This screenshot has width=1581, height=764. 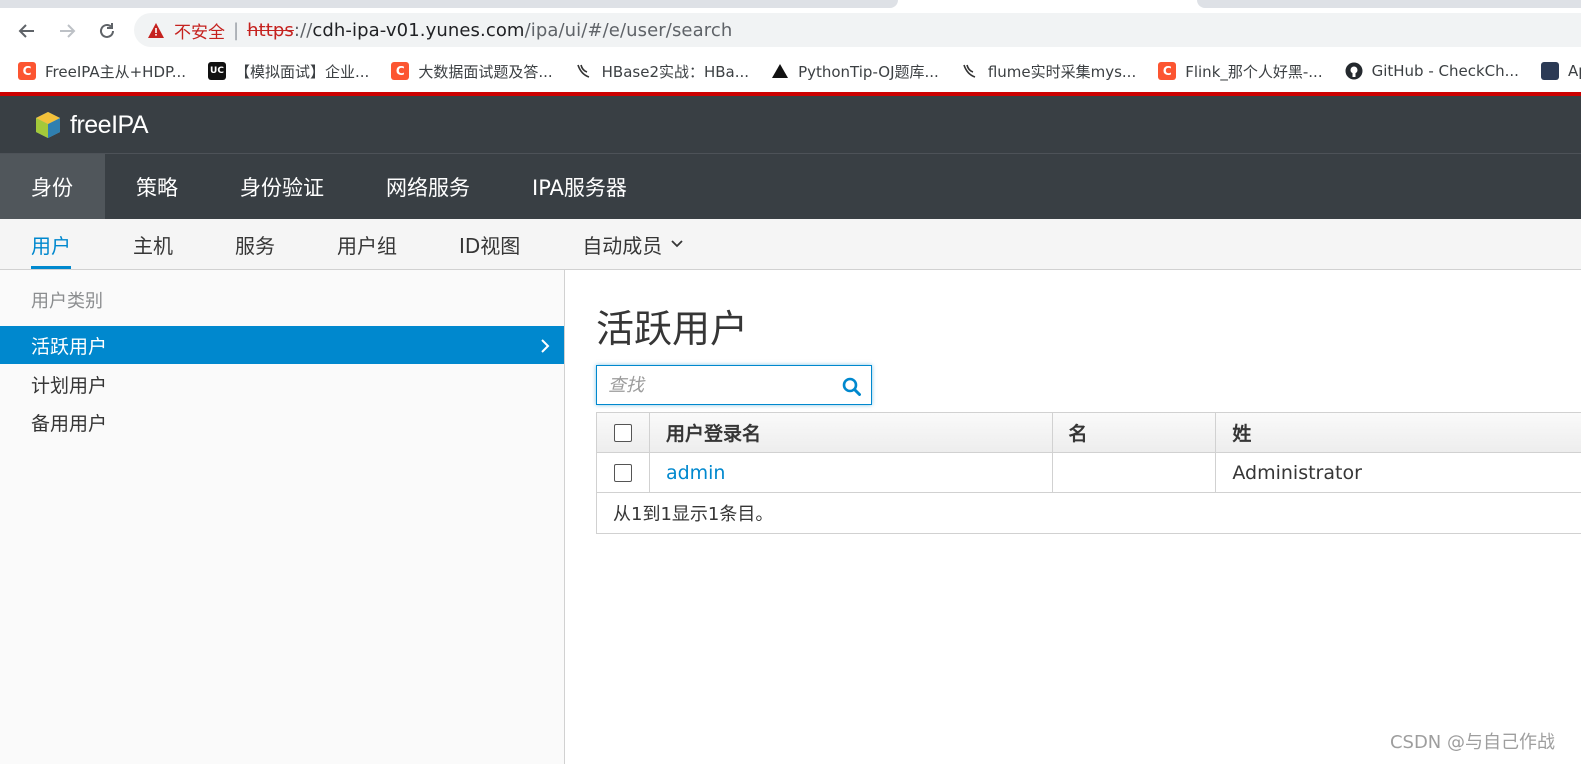 I want to click on forward-button, so click(x=67, y=31).